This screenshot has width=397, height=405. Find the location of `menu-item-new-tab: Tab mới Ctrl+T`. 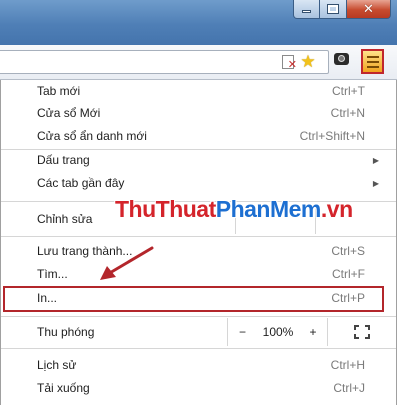

menu-item-new-tab: Tab mới Ctrl+T is located at coordinates (198, 91).